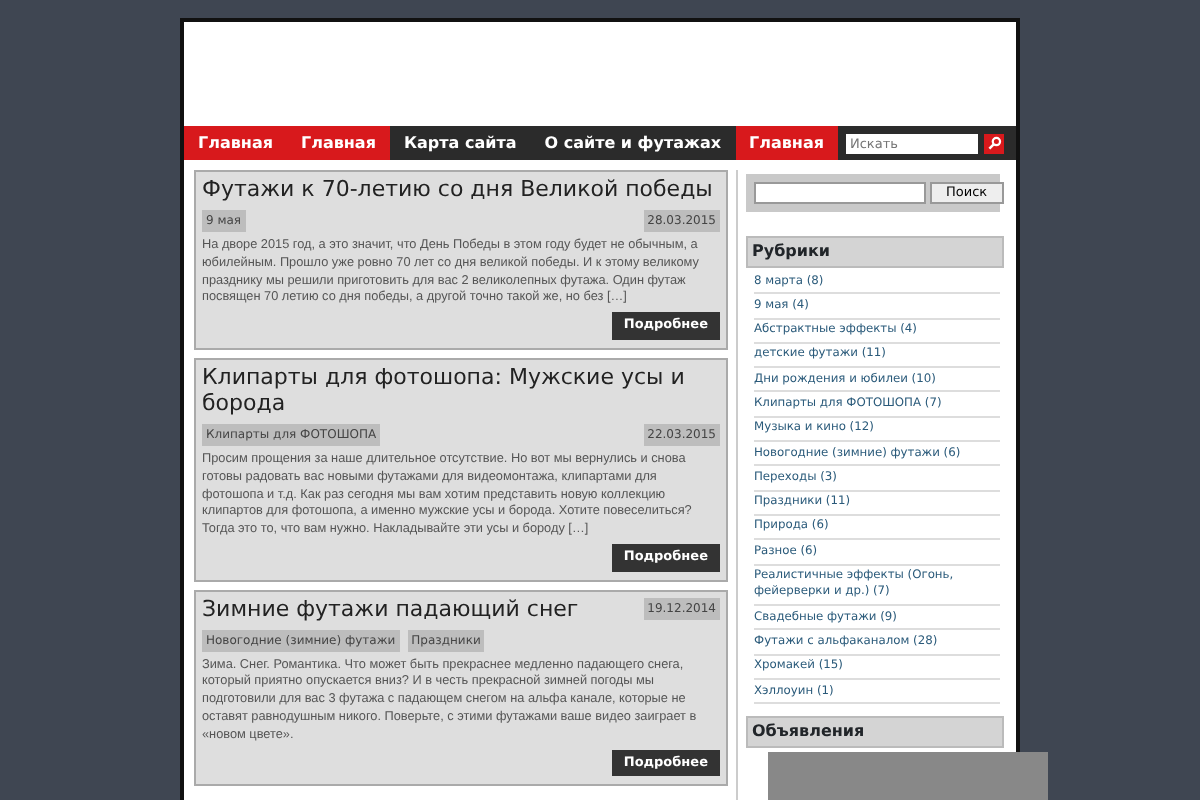  What do you see at coordinates (840, 193) in the screenshot?
I see `search-field` at bounding box center [840, 193].